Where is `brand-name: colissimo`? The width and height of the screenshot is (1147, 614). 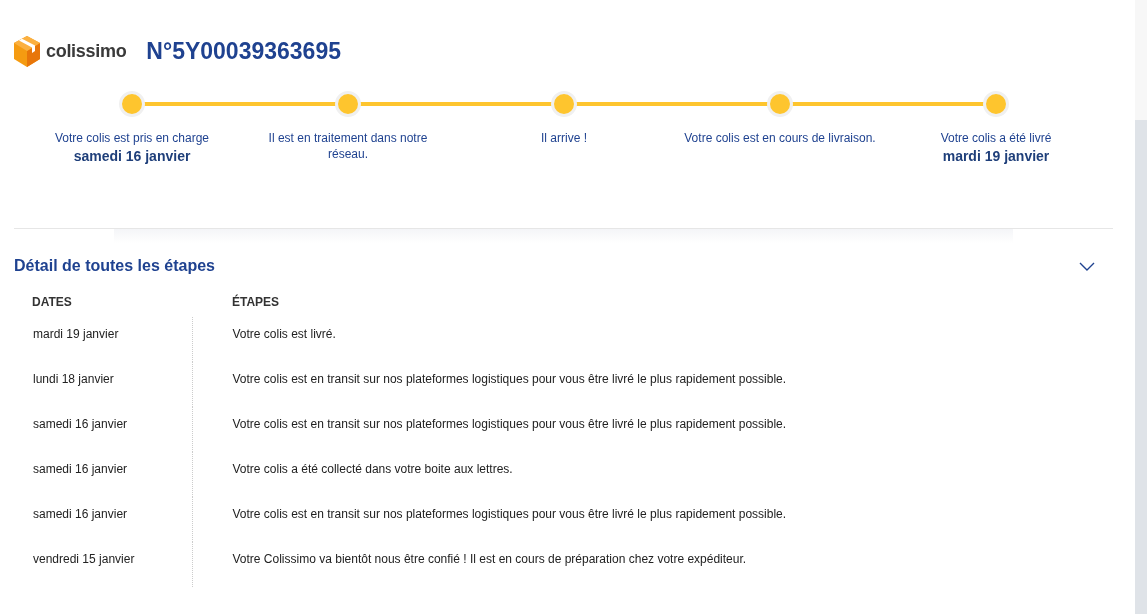
brand-name: colissimo is located at coordinates (86, 51).